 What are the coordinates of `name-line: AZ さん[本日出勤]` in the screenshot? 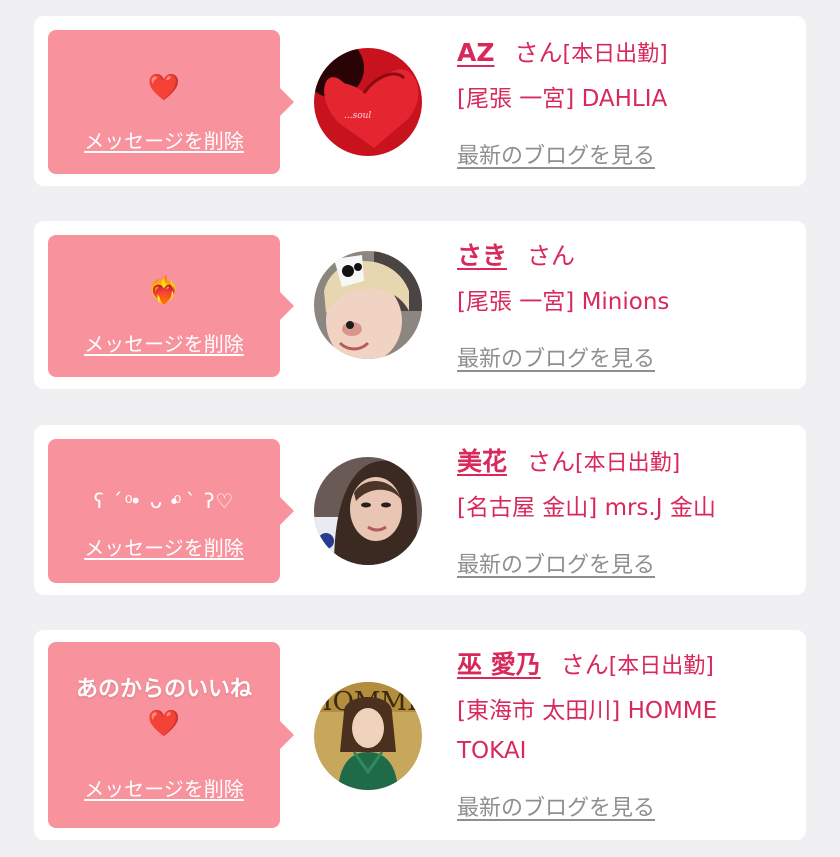 It's located at (626, 54).